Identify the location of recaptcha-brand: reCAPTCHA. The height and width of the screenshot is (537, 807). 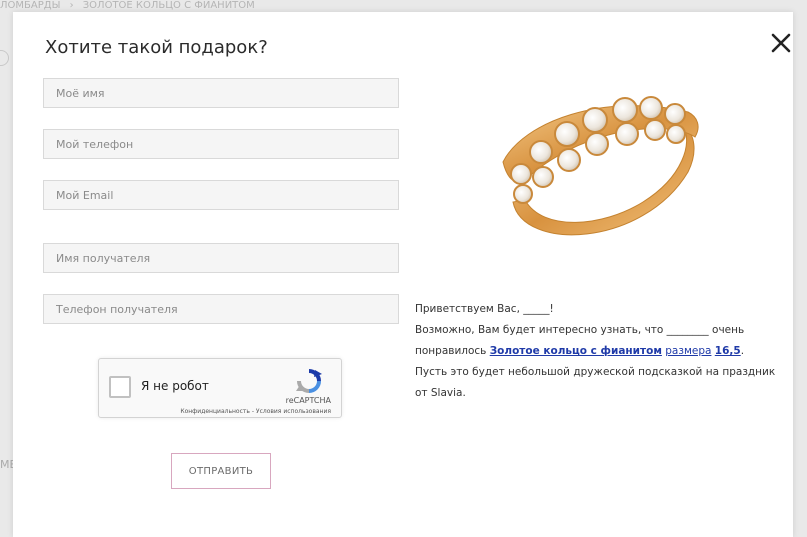
(308, 400).